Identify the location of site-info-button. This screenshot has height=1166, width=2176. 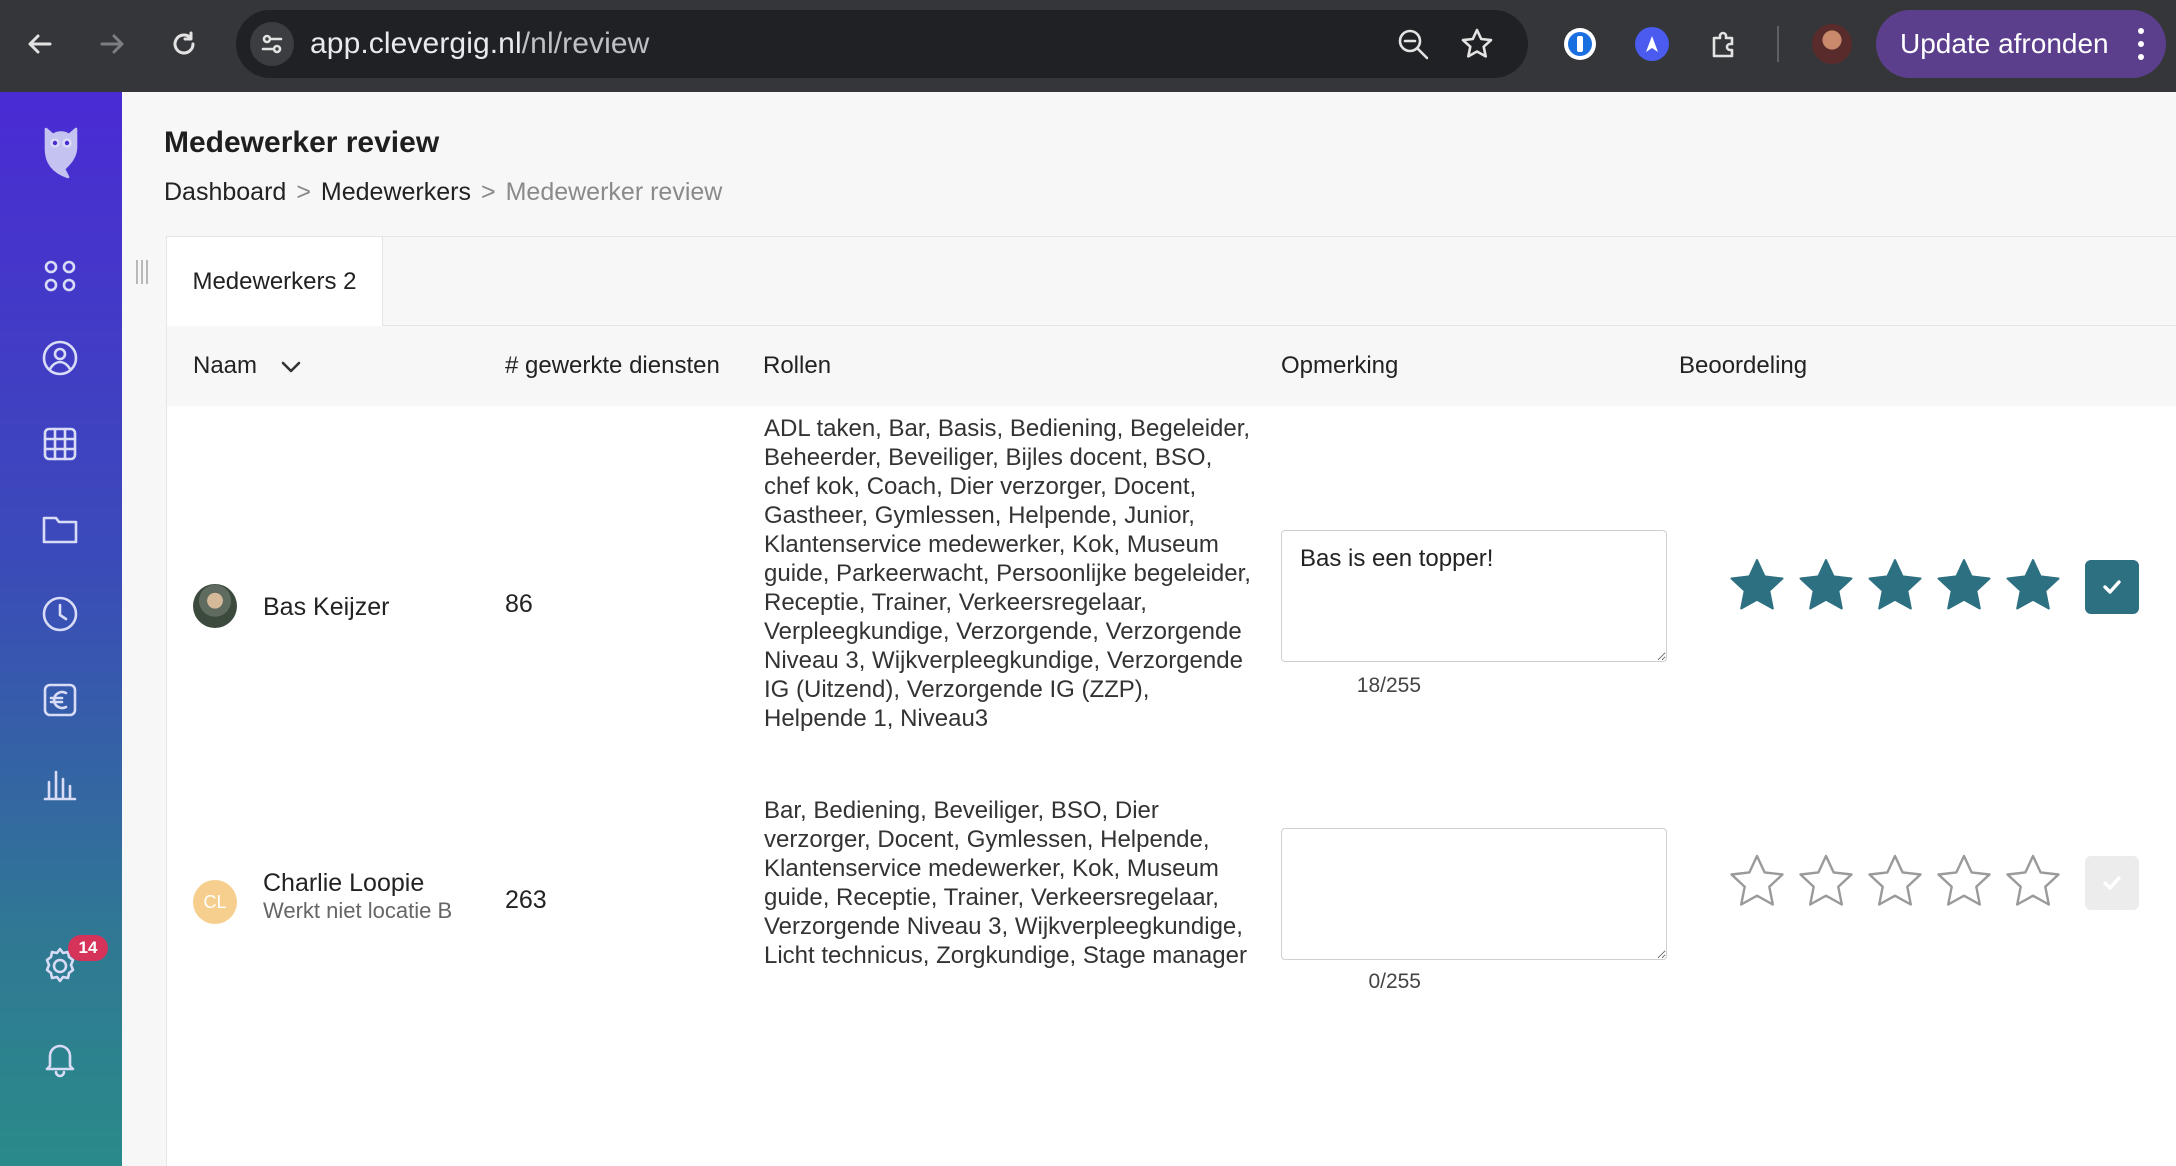
(272, 44).